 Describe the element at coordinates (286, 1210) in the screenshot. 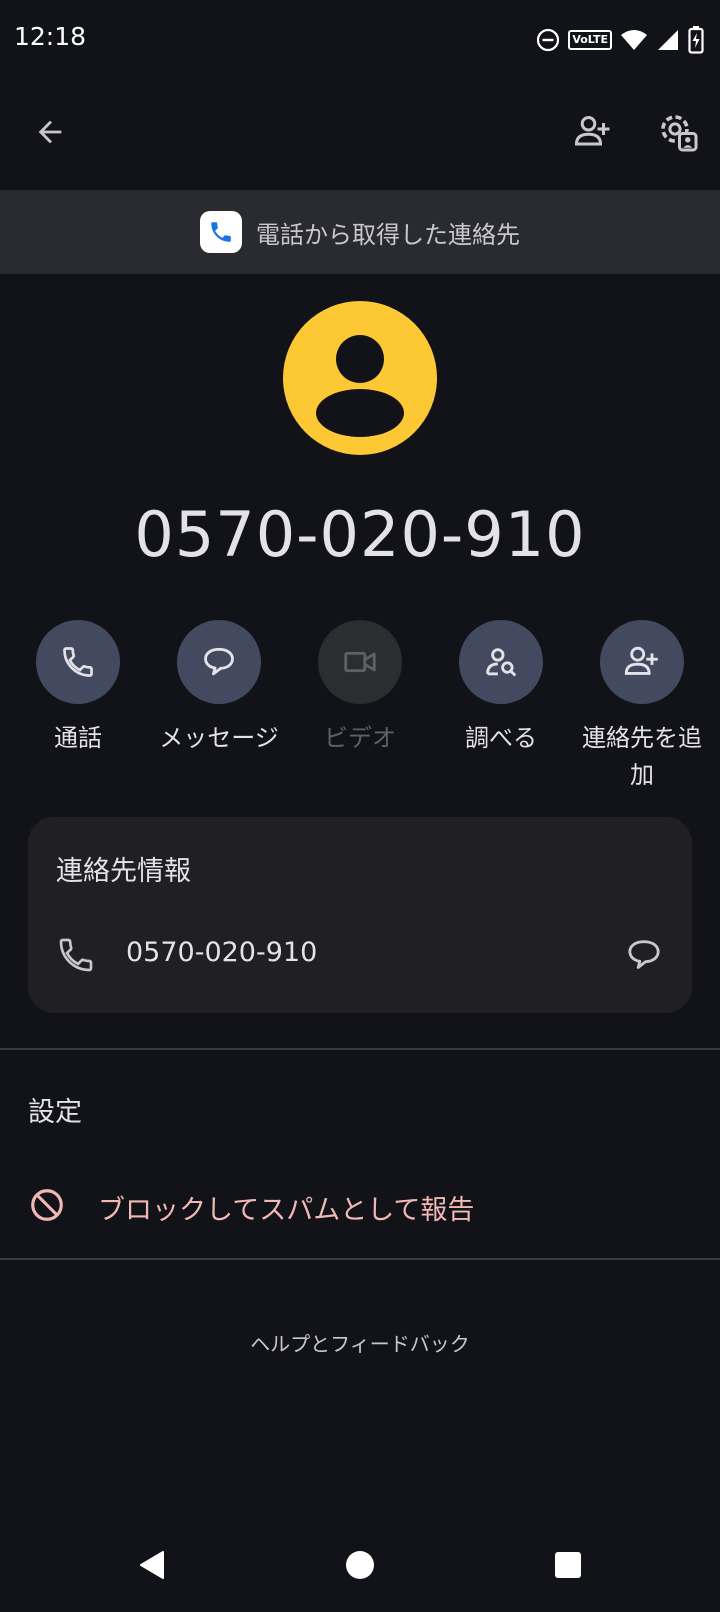

I see `block-report-spam-label: ブロックしてスパムとして報告` at that location.